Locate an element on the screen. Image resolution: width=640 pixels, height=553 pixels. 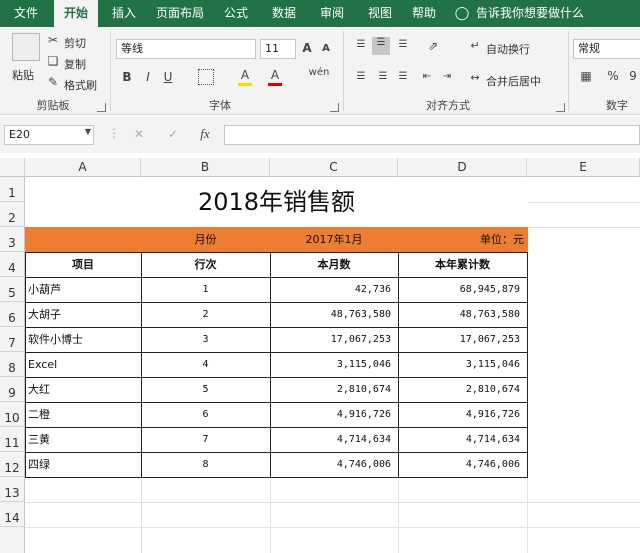
line-no-cell: 8 is located at coordinates (205, 465).